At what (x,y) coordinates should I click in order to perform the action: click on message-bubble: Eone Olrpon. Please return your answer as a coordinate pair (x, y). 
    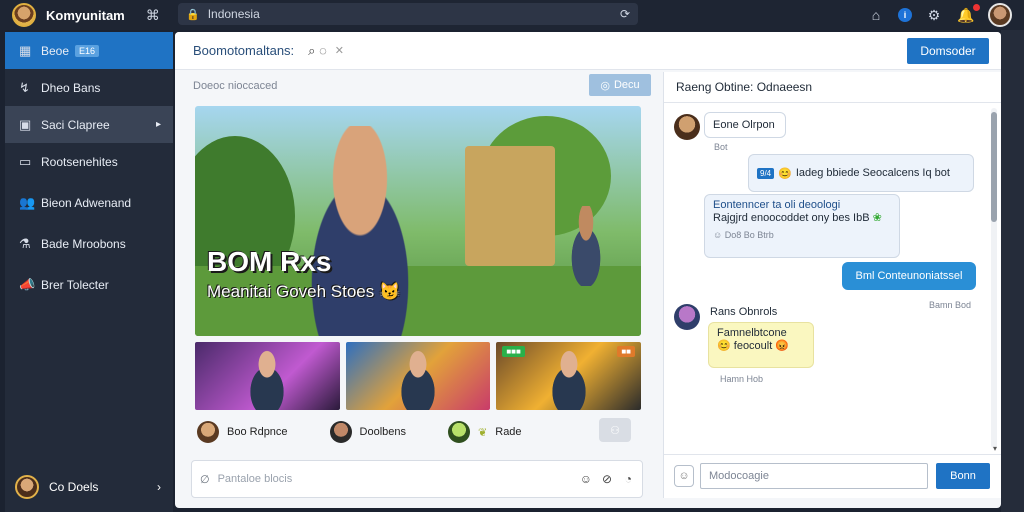
    Looking at the image, I should click on (745, 125).